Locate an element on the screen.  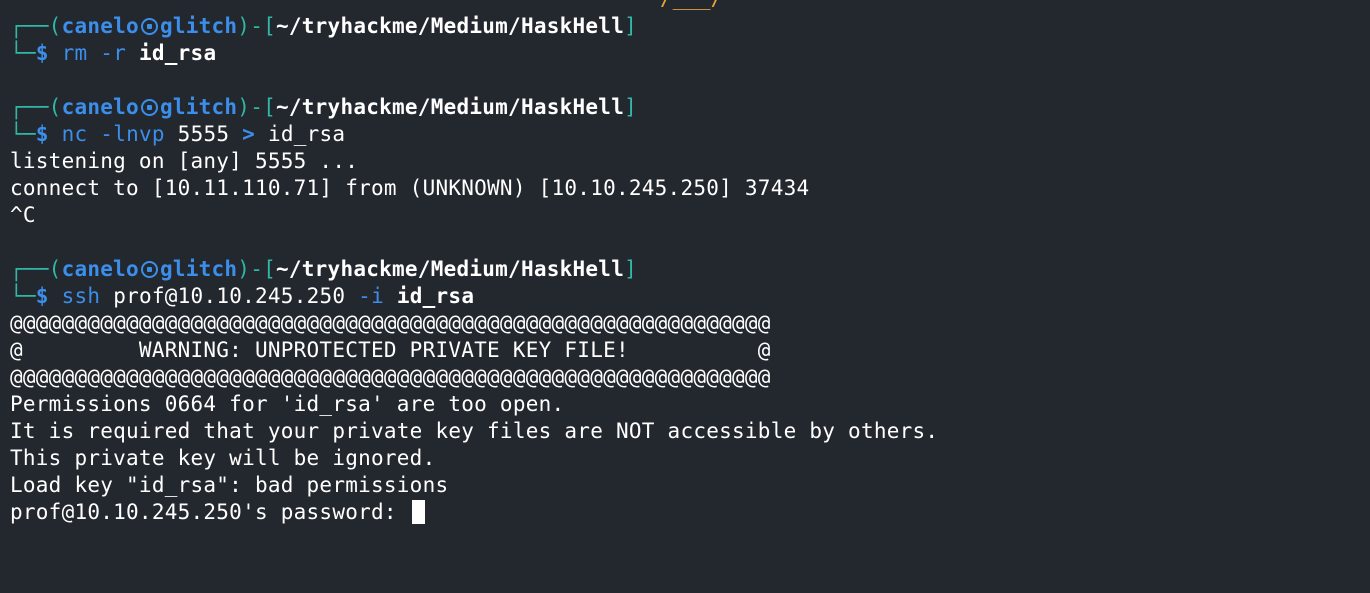
command-name: ssh is located at coordinates (81, 296).